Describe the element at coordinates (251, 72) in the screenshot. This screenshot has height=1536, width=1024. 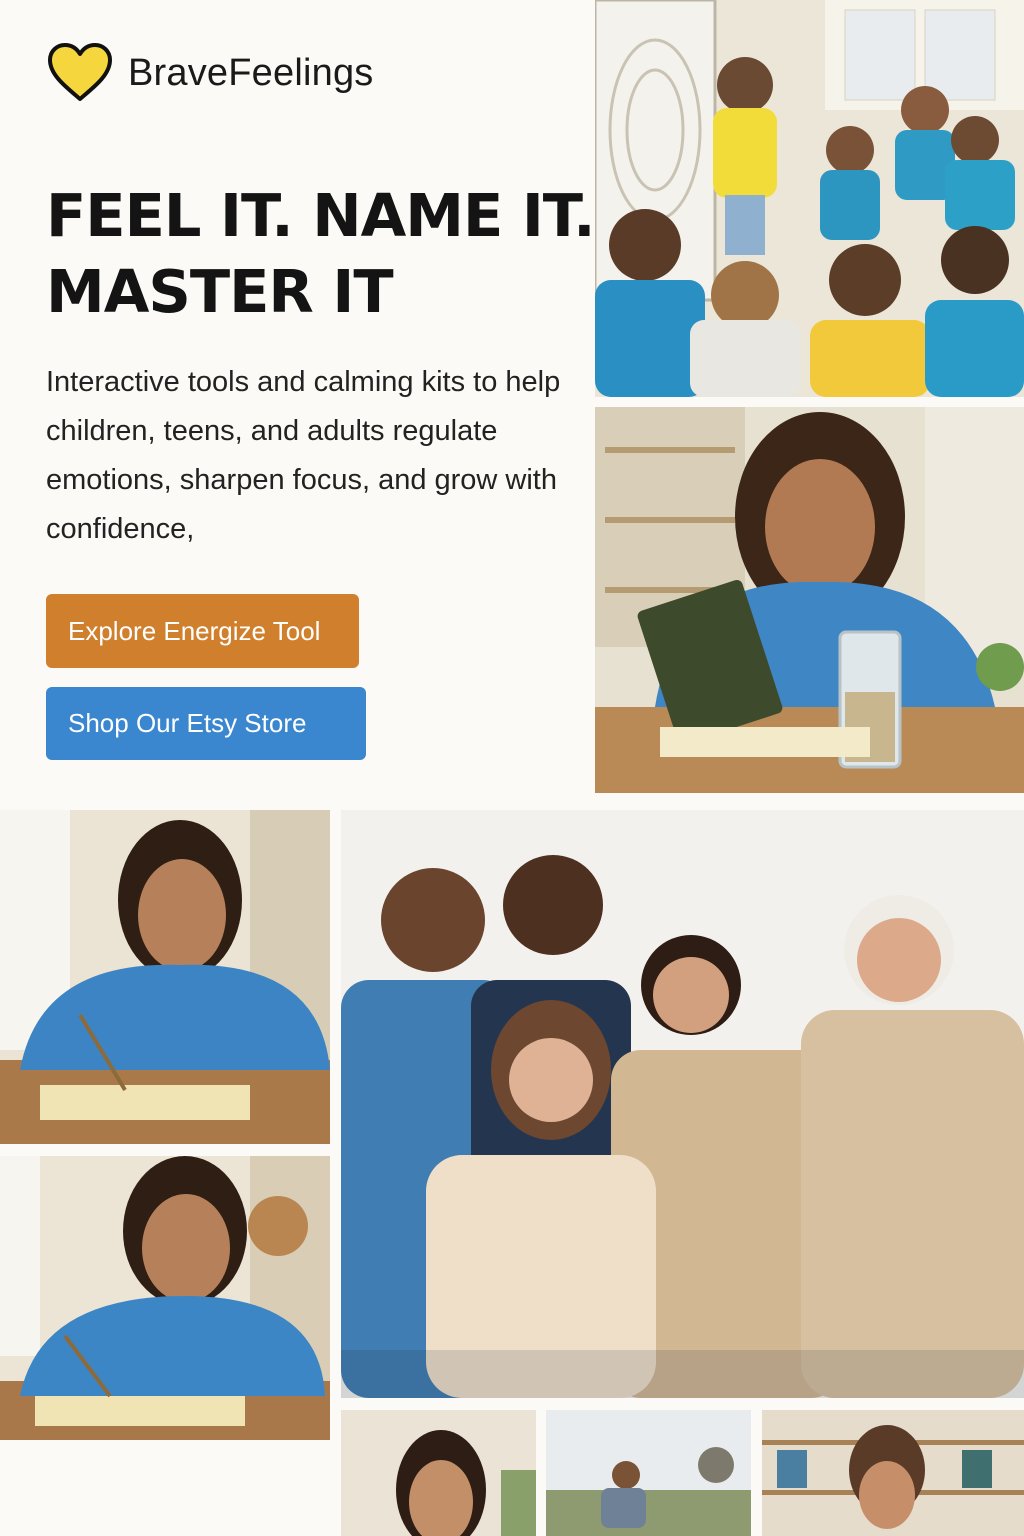
I see `brand-name: BraveFeelings` at that location.